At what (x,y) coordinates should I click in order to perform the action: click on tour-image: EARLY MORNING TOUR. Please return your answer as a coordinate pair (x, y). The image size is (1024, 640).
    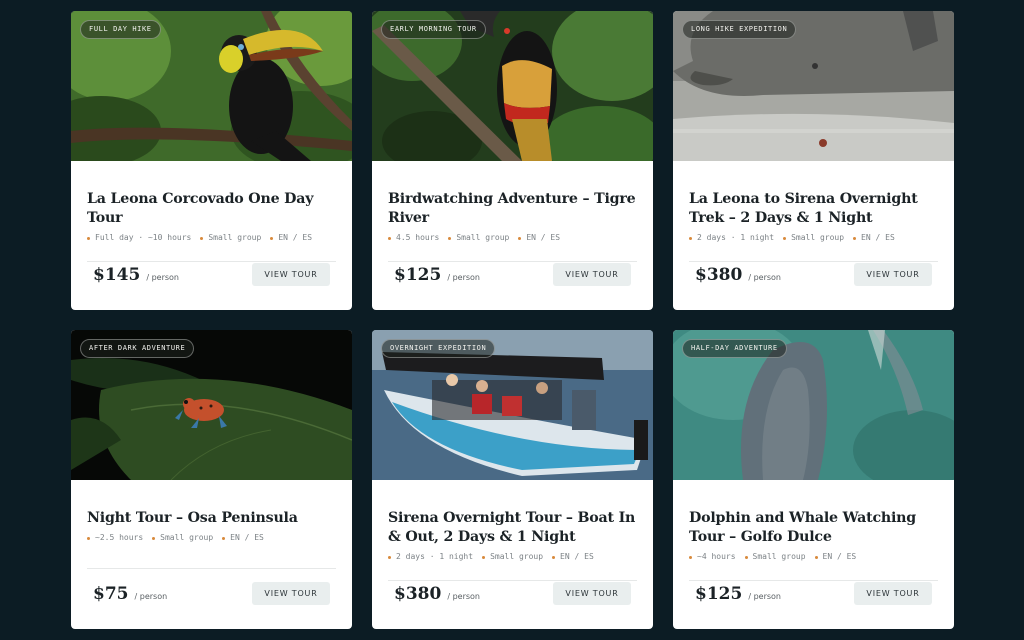
    Looking at the image, I should click on (512, 86).